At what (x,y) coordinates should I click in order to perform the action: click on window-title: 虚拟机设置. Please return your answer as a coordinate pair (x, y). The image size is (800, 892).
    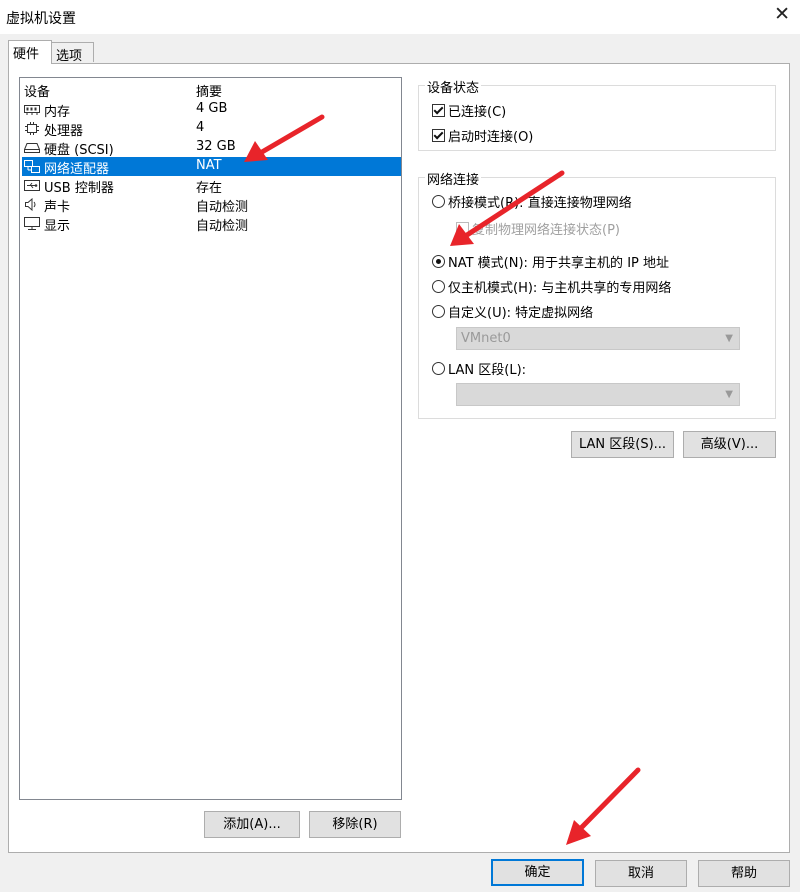
    Looking at the image, I should click on (41, 19).